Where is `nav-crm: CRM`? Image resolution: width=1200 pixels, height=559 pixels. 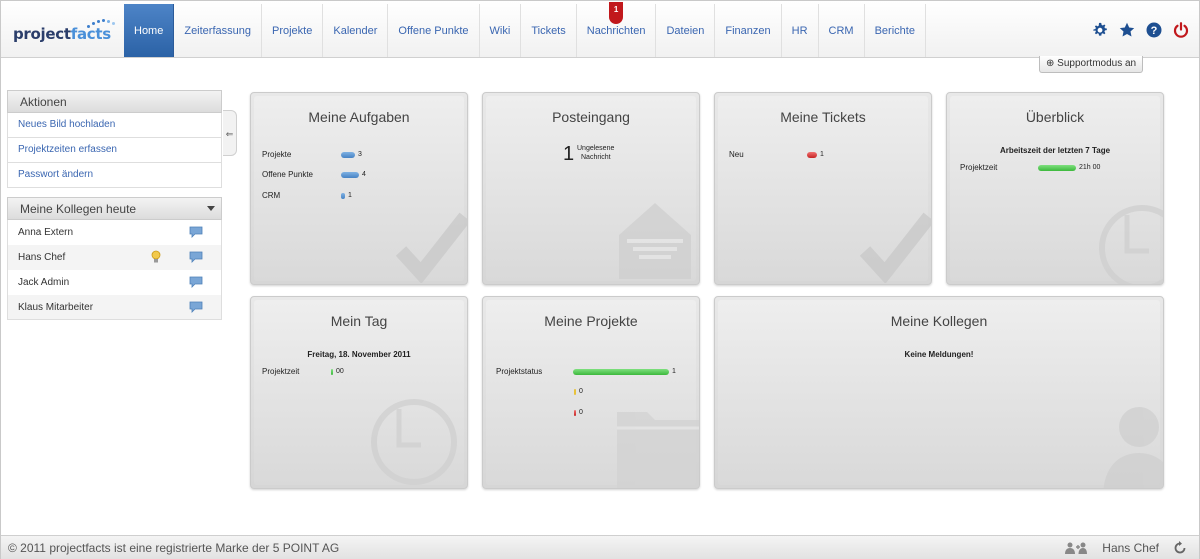
nav-crm: CRM is located at coordinates (842, 30).